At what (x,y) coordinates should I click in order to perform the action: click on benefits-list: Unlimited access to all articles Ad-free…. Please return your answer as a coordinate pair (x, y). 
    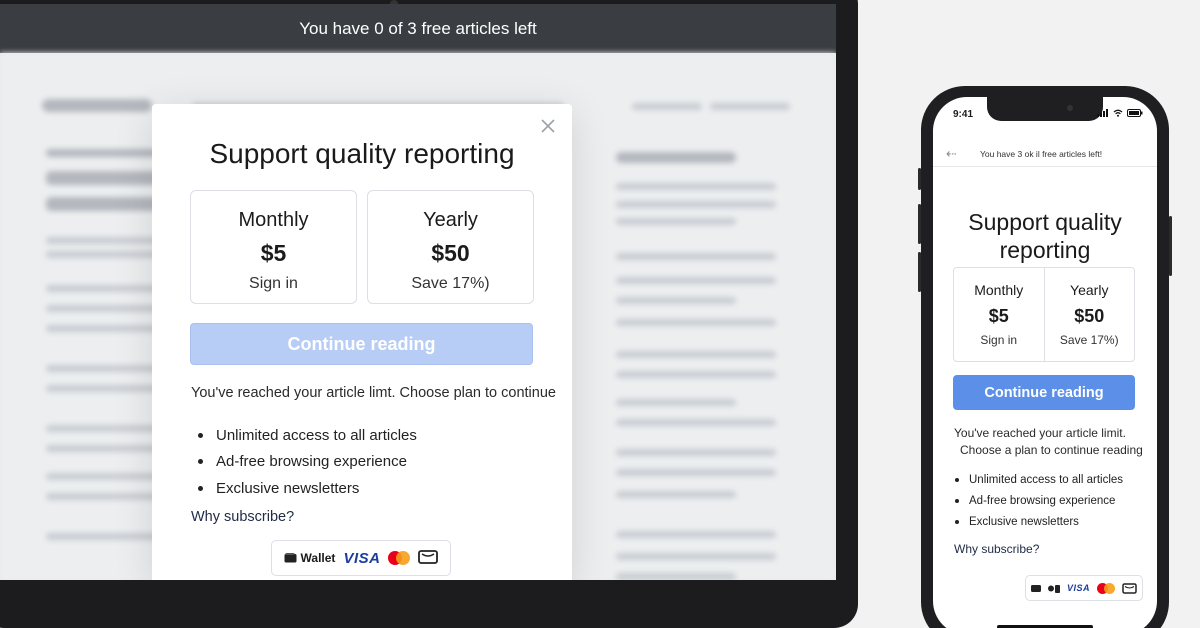
    Looking at the image, I should click on (307, 462).